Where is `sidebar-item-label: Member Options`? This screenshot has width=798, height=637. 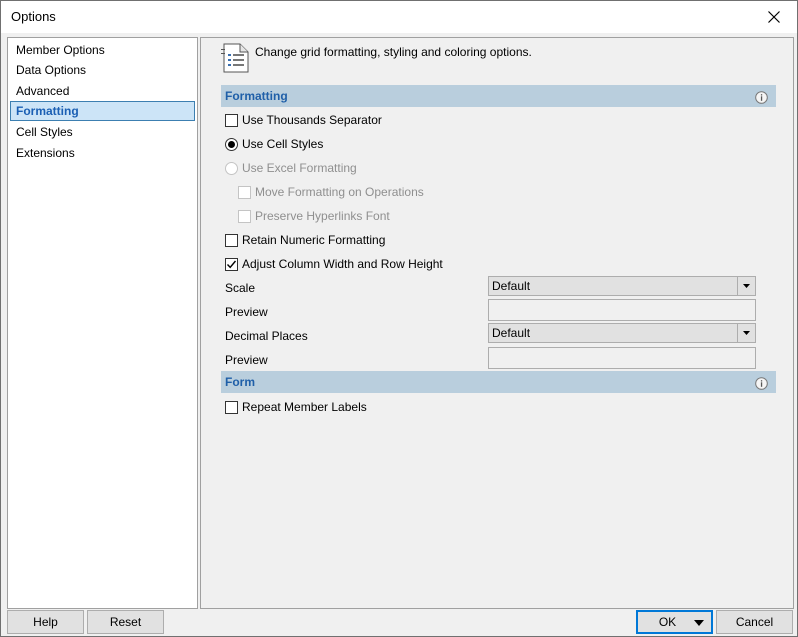 sidebar-item-label: Member Options is located at coordinates (60, 50).